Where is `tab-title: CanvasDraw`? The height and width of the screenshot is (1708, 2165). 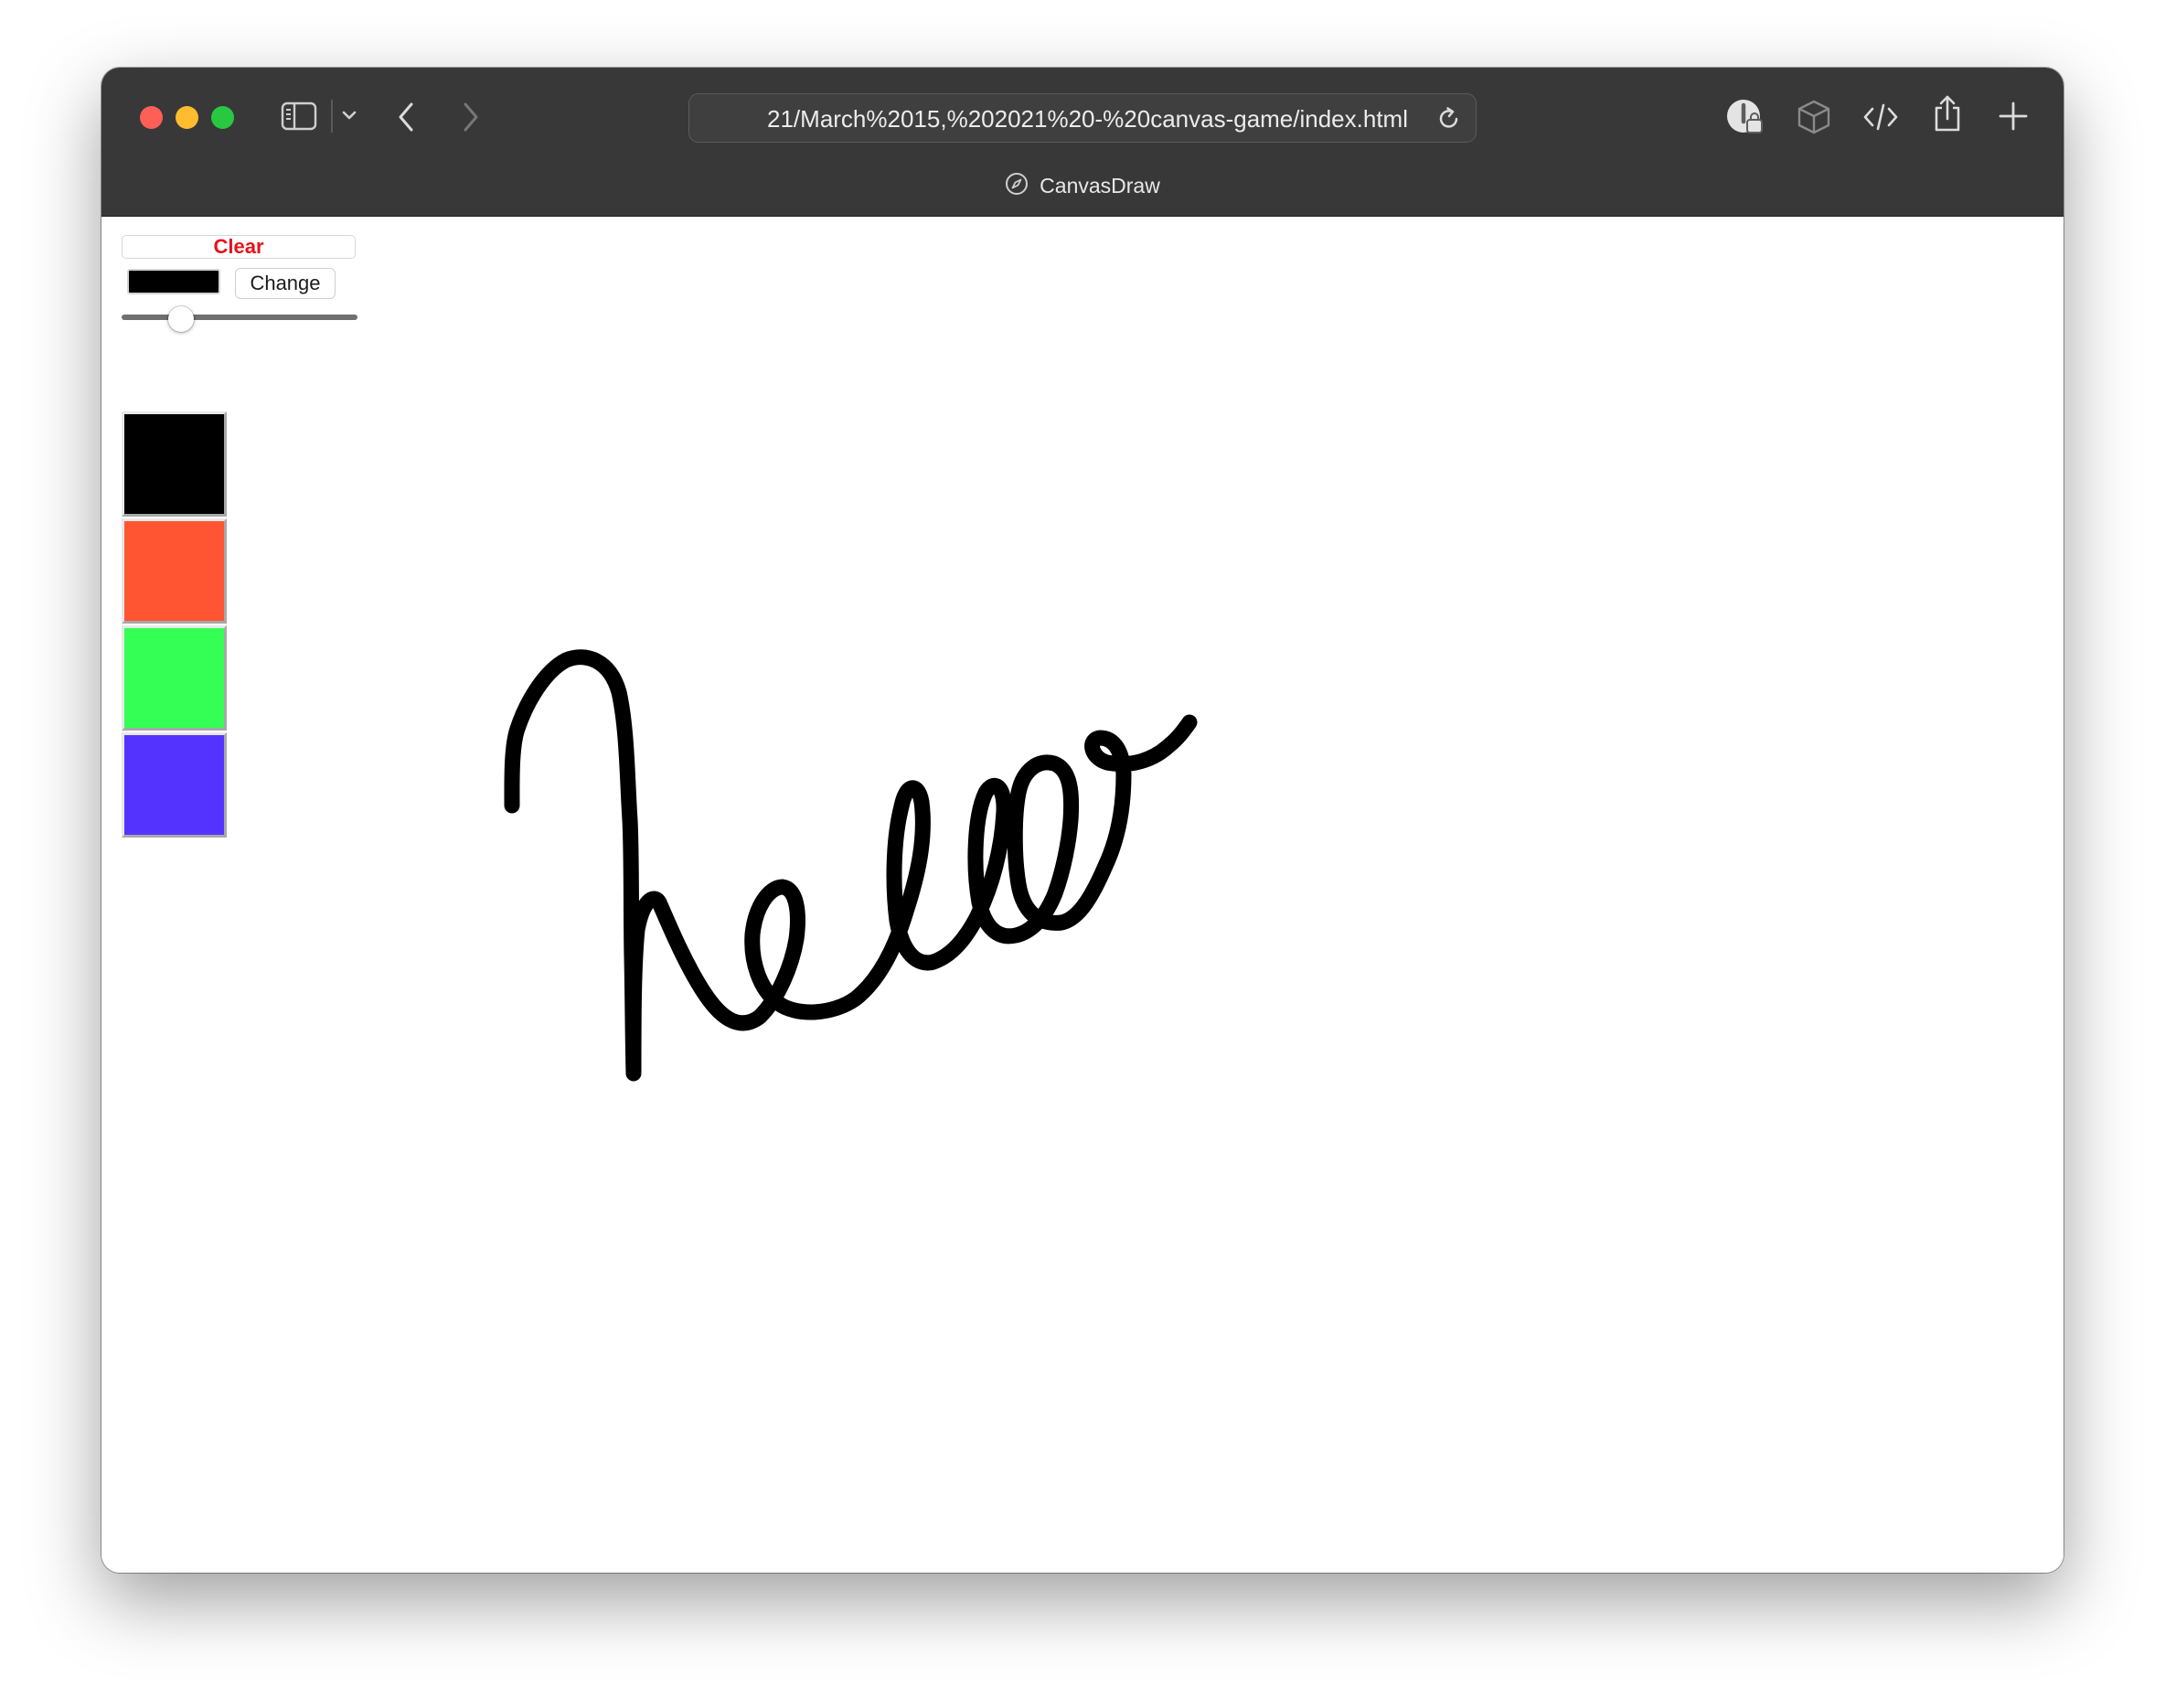
tab-title: CanvasDraw is located at coordinates (1082, 186).